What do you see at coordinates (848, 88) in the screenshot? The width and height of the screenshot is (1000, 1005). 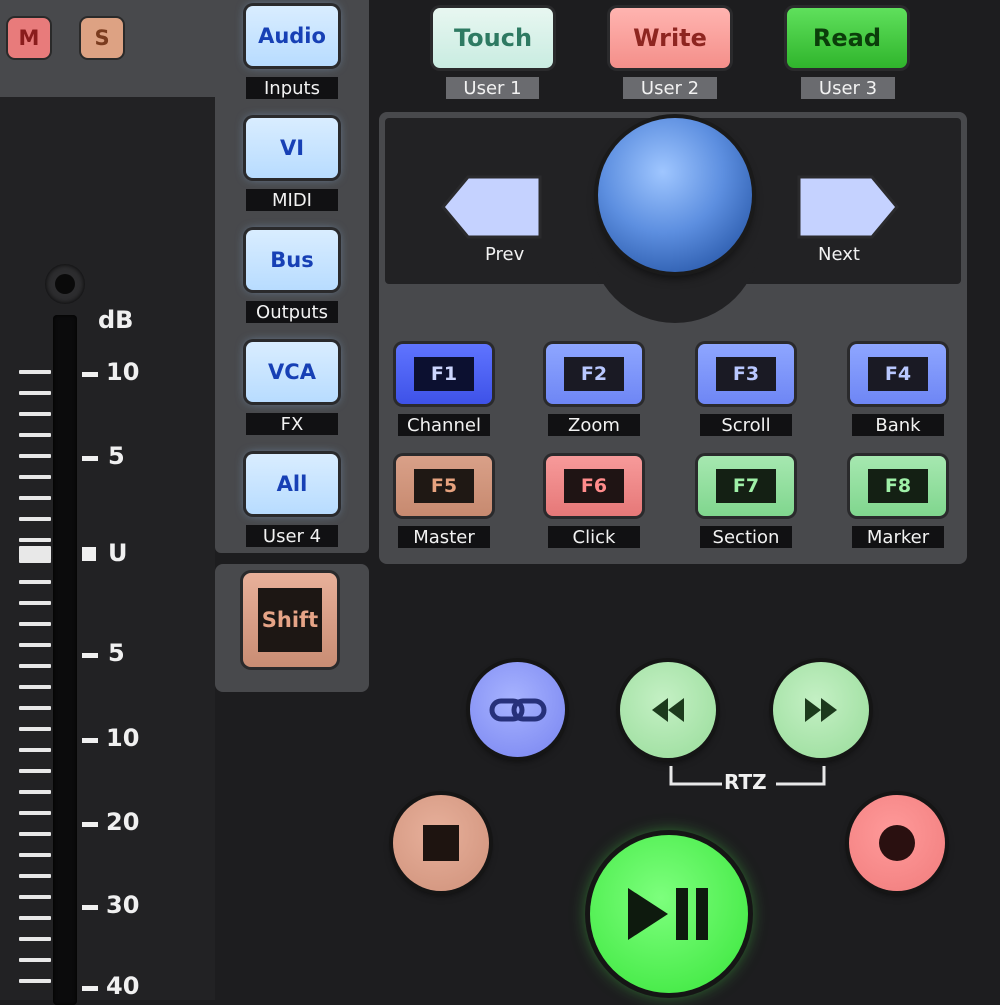 I see `read-tag: User 3` at bounding box center [848, 88].